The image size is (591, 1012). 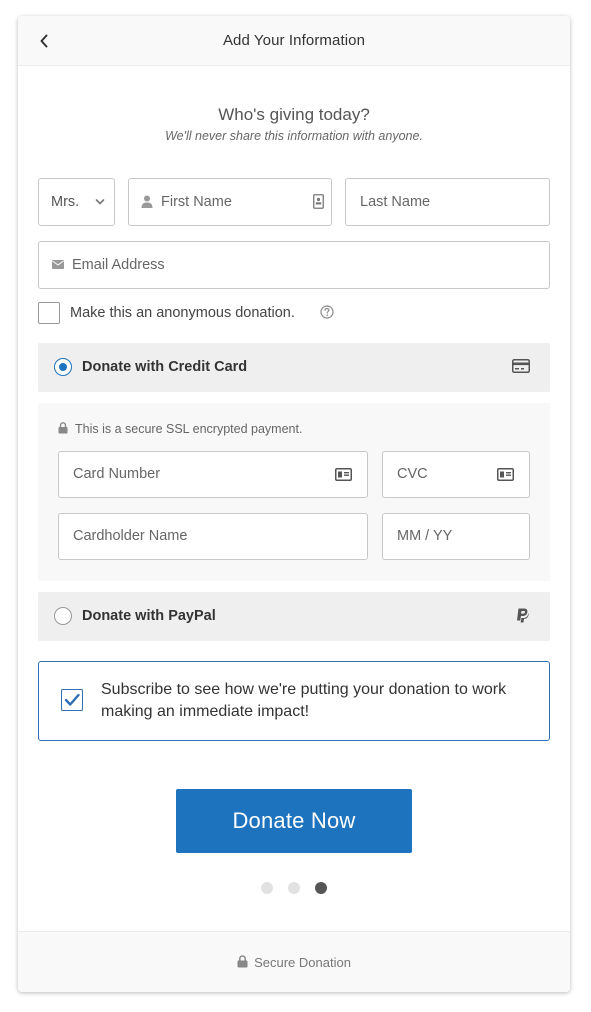 What do you see at coordinates (447, 202) in the screenshot?
I see `last-name-field: Last Name` at bounding box center [447, 202].